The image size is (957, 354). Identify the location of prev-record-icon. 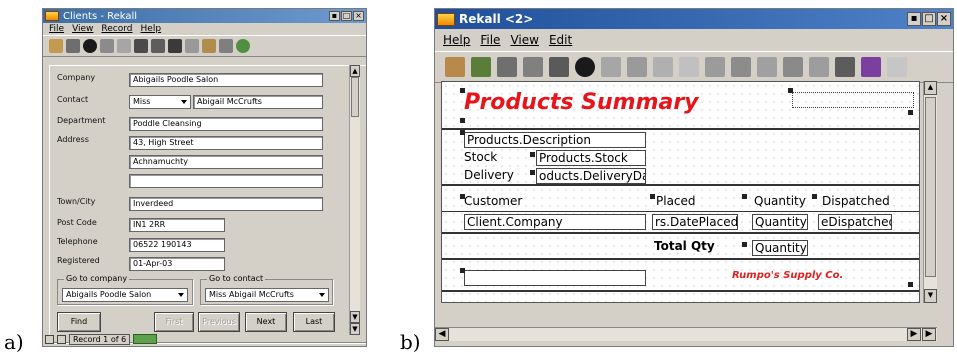
(124, 46).